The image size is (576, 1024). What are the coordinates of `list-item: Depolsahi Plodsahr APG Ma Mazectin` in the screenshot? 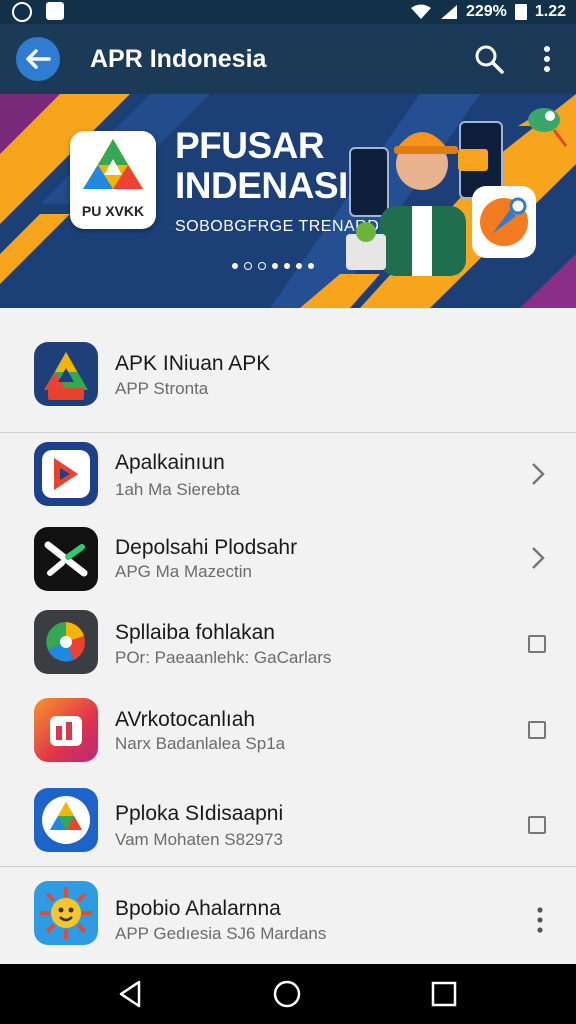 It's located at (288, 558).